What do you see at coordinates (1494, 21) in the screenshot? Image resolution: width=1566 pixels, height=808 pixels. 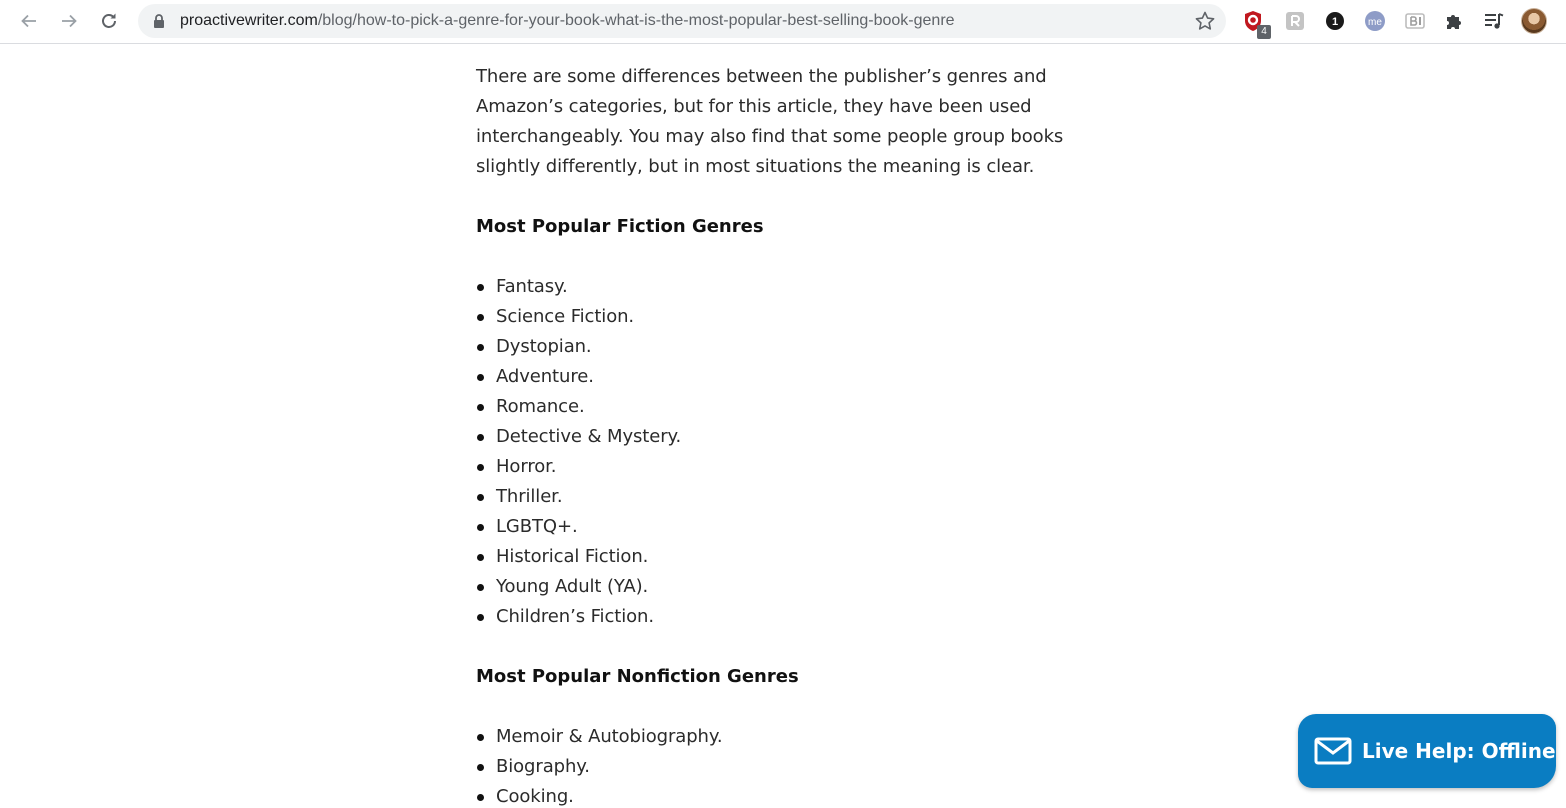 I see `media-control-icon` at bounding box center [1494, 21].